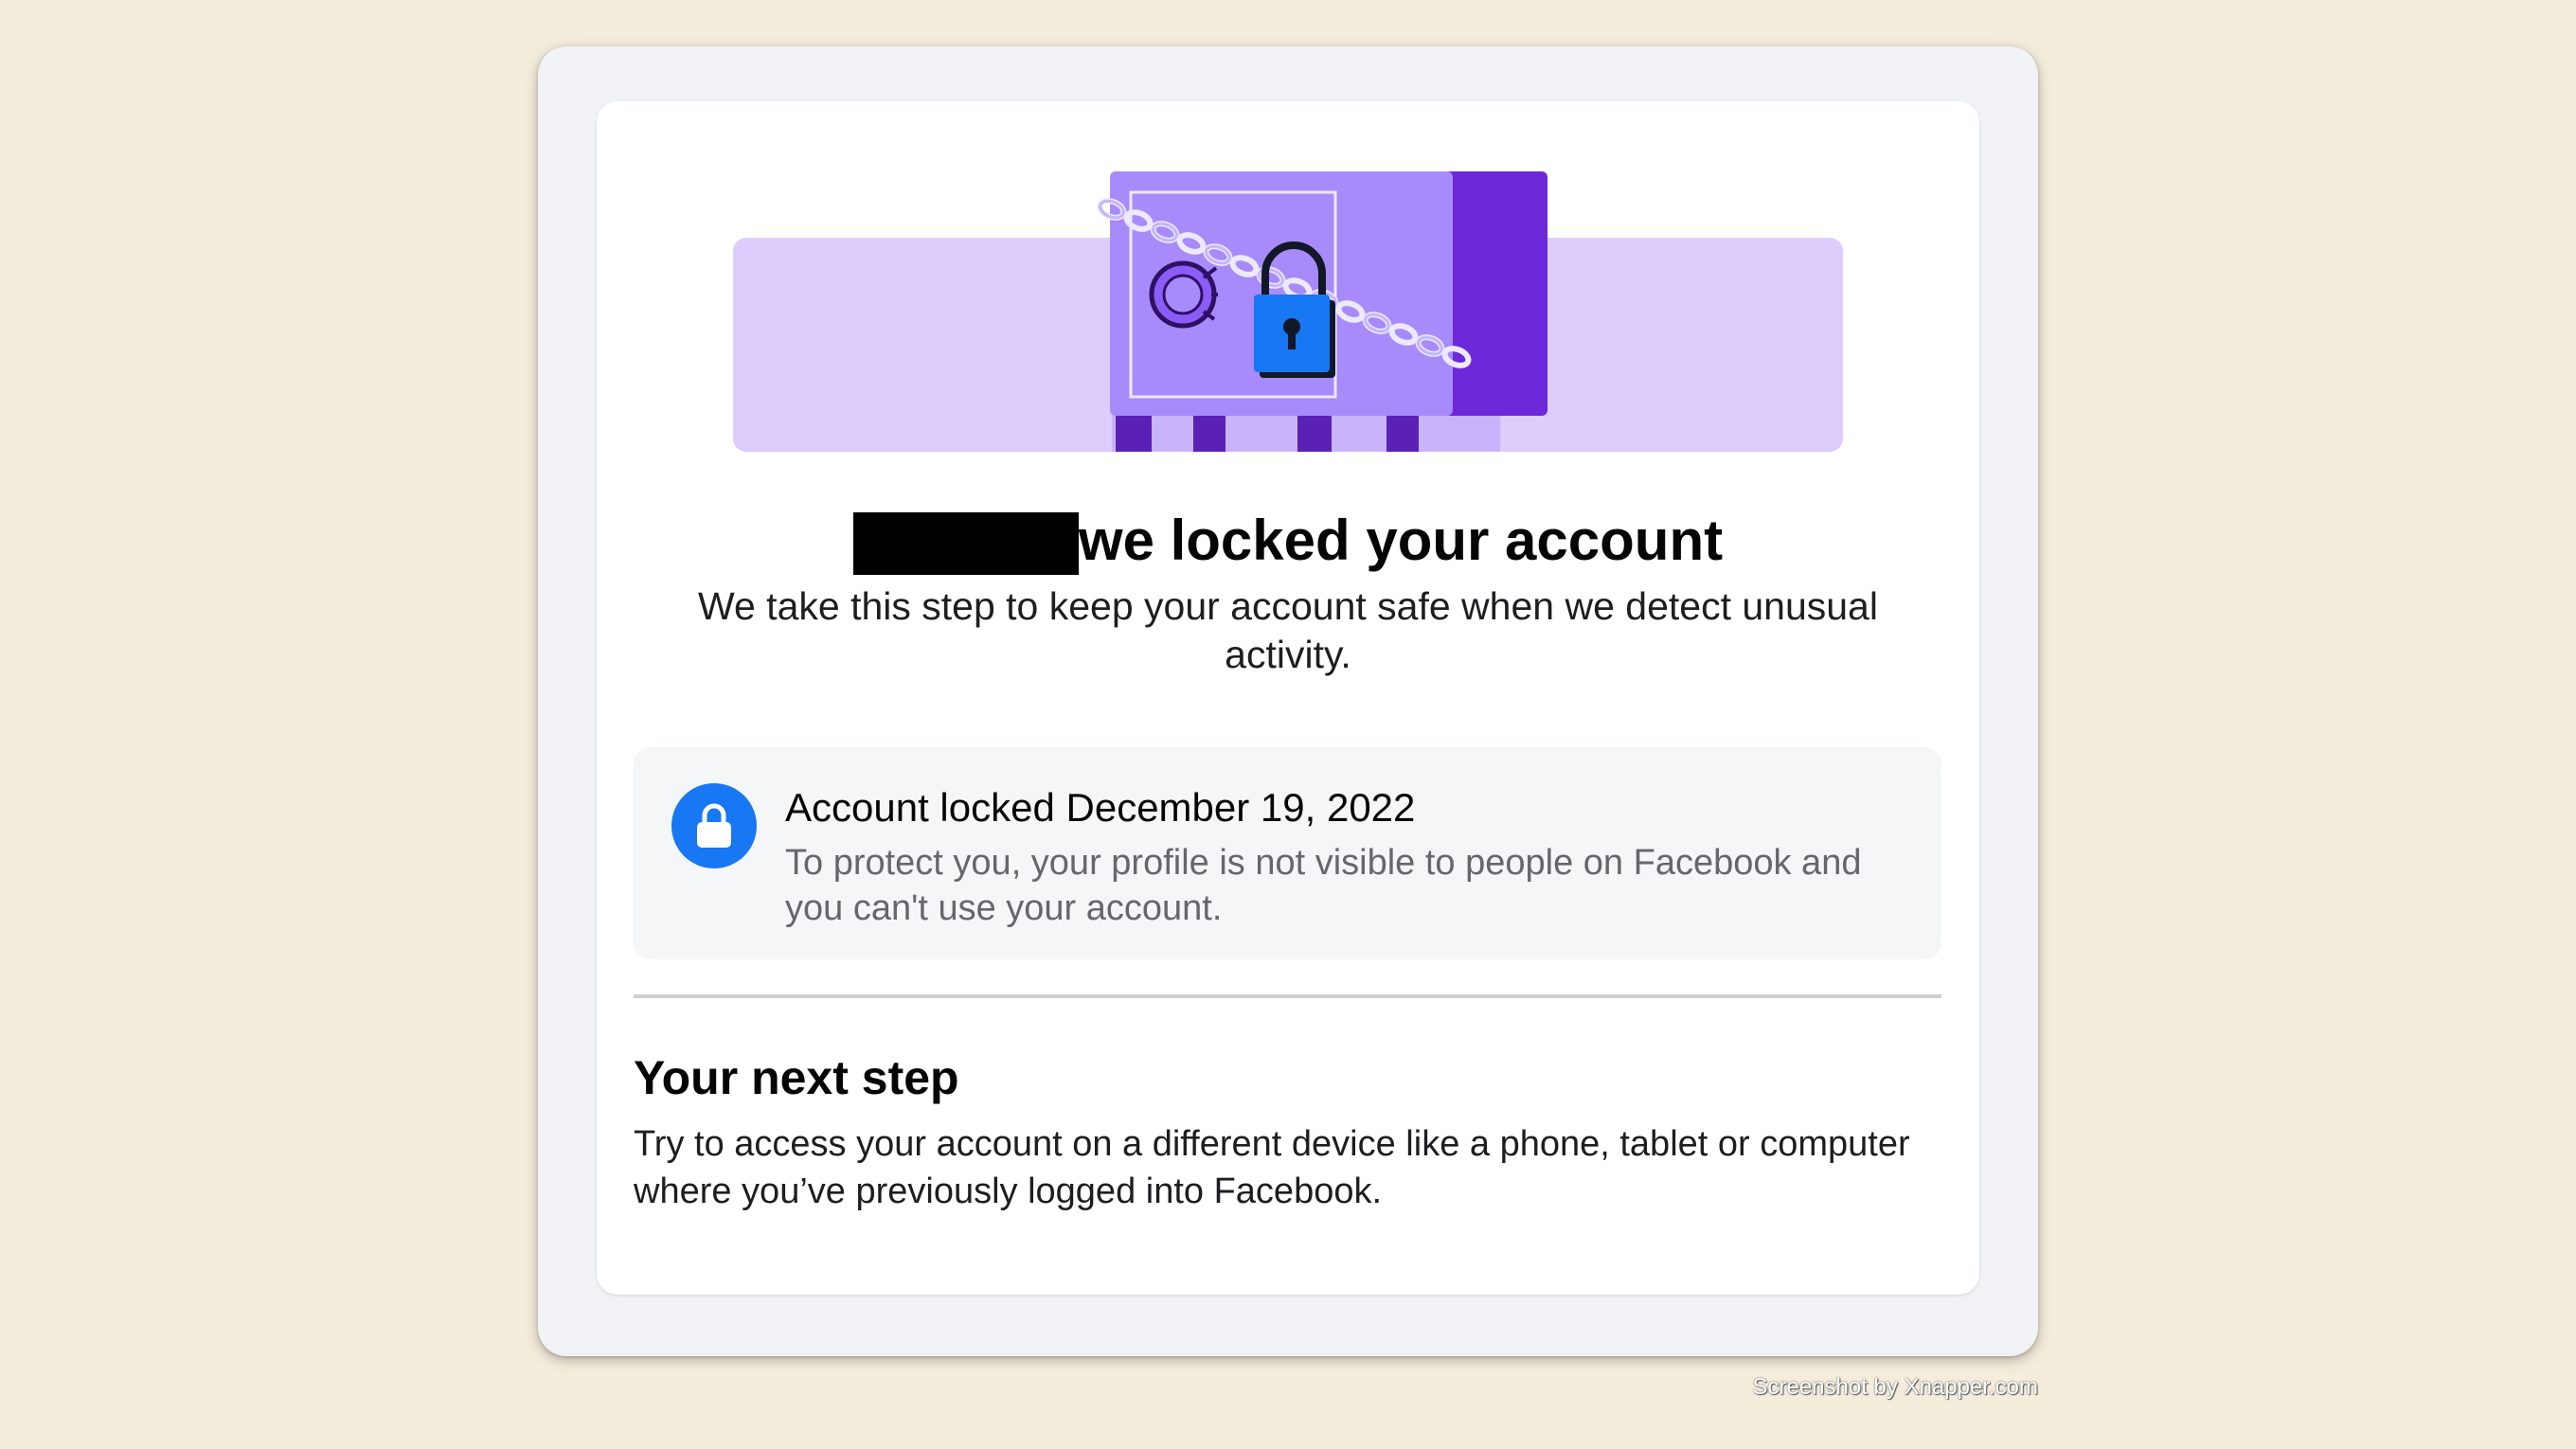  Describe the element at coordinates (1401, 540) in the screenshot. I see `page-title-text: we locked your account` at that location.